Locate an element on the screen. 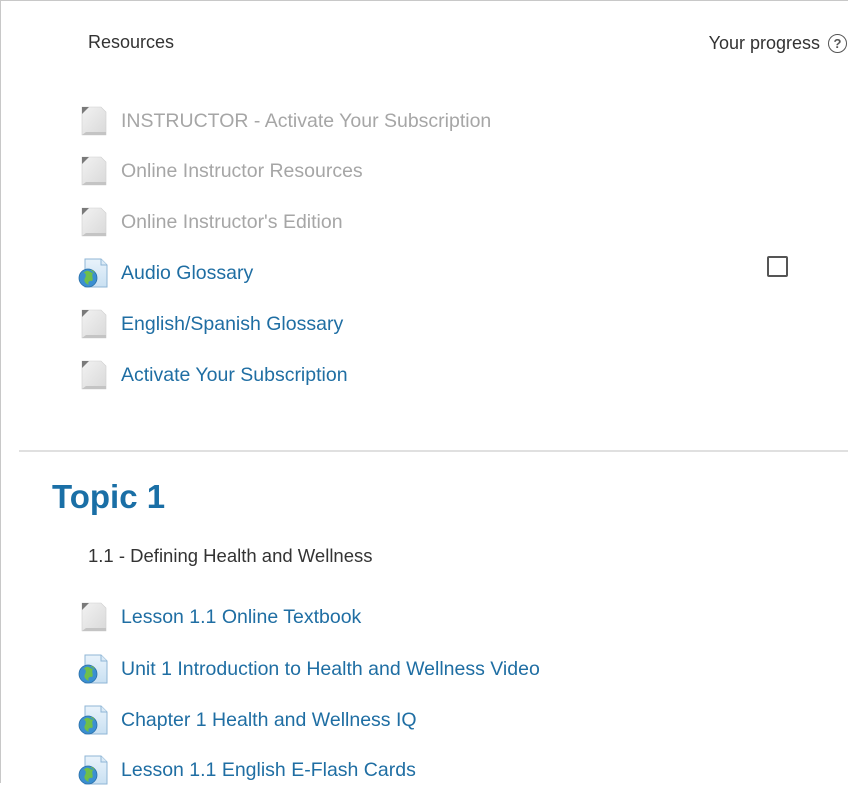 The image size is (848, 787). progress-header: Your progress ? is located at coordinates (778, 43).